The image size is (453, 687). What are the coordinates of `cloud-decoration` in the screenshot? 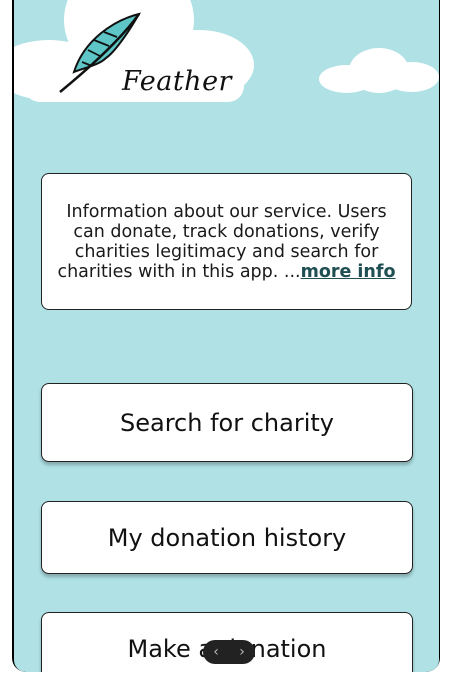 It's located at (411, 77).